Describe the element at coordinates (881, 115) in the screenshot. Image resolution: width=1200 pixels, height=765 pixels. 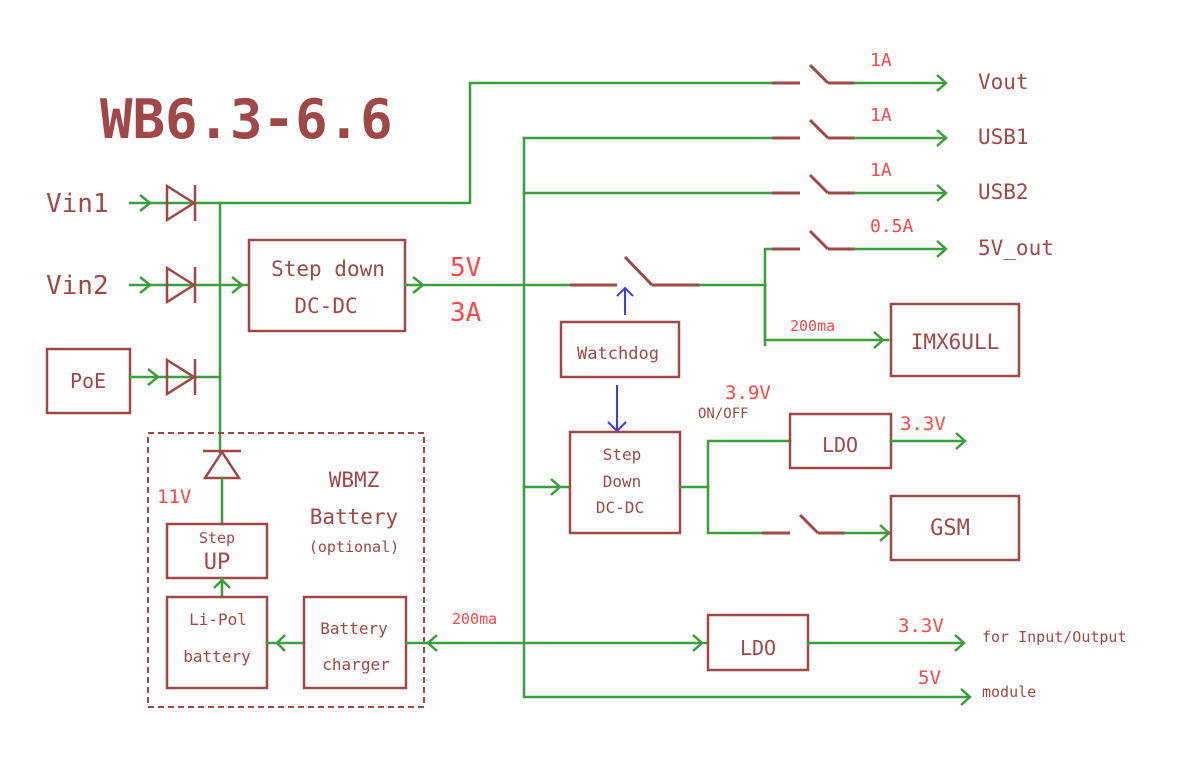
I see `usb1-limit: 1A` at that location.